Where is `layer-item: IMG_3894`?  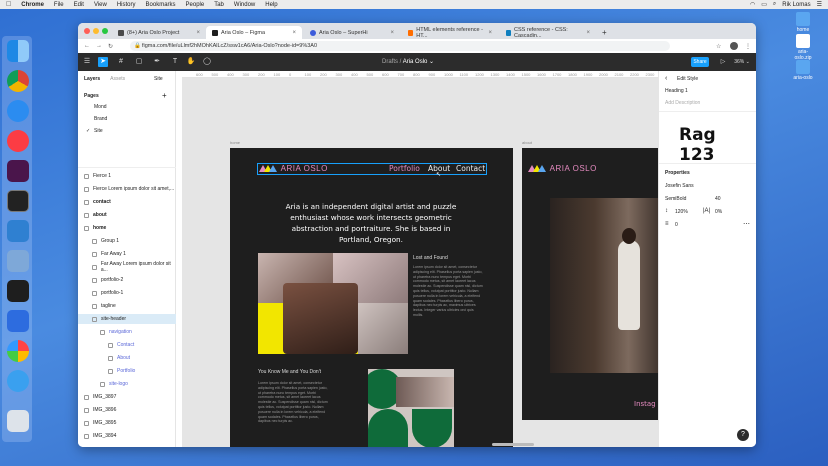 layer-item: IMG_3894 is located at coordinates (127, 436).